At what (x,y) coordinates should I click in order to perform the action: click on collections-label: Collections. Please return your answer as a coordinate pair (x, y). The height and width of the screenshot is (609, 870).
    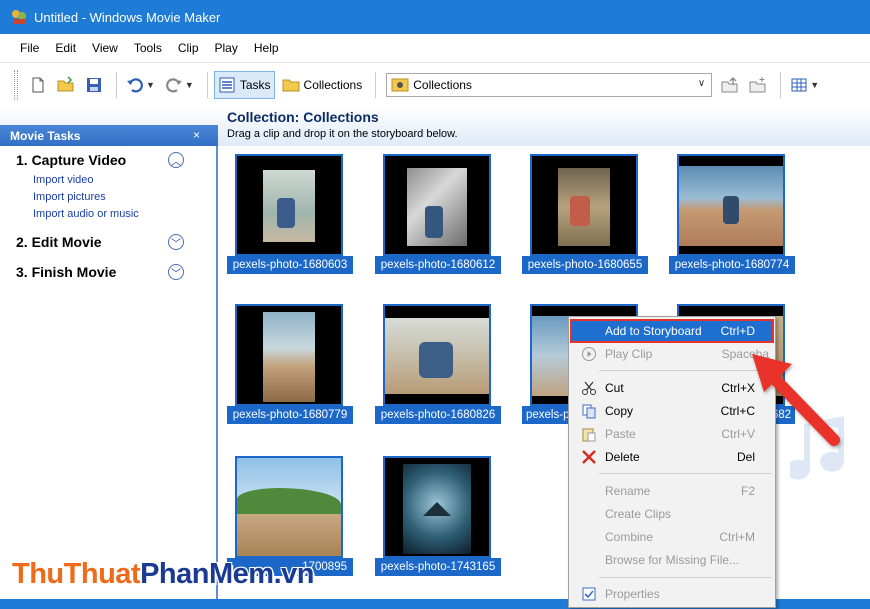
    Looking at the image, I should click on (333, 84).